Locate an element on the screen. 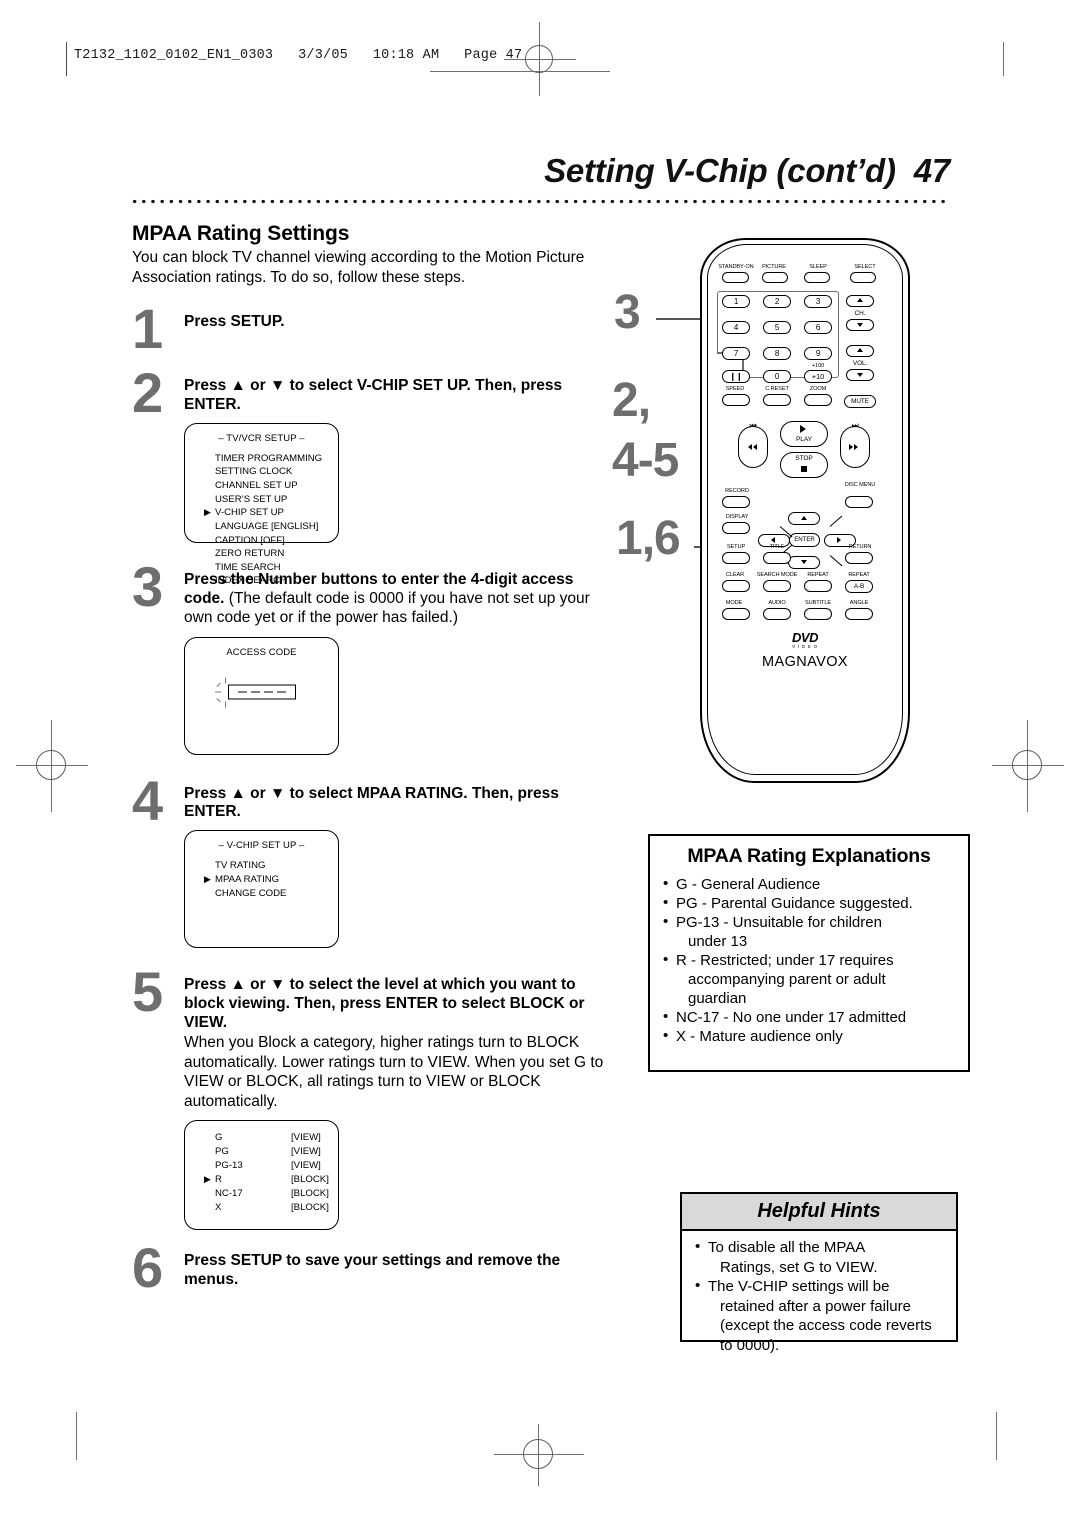  rating-row-selected: ▶ R [BLOCK] is located at coordinates (271, 1180).